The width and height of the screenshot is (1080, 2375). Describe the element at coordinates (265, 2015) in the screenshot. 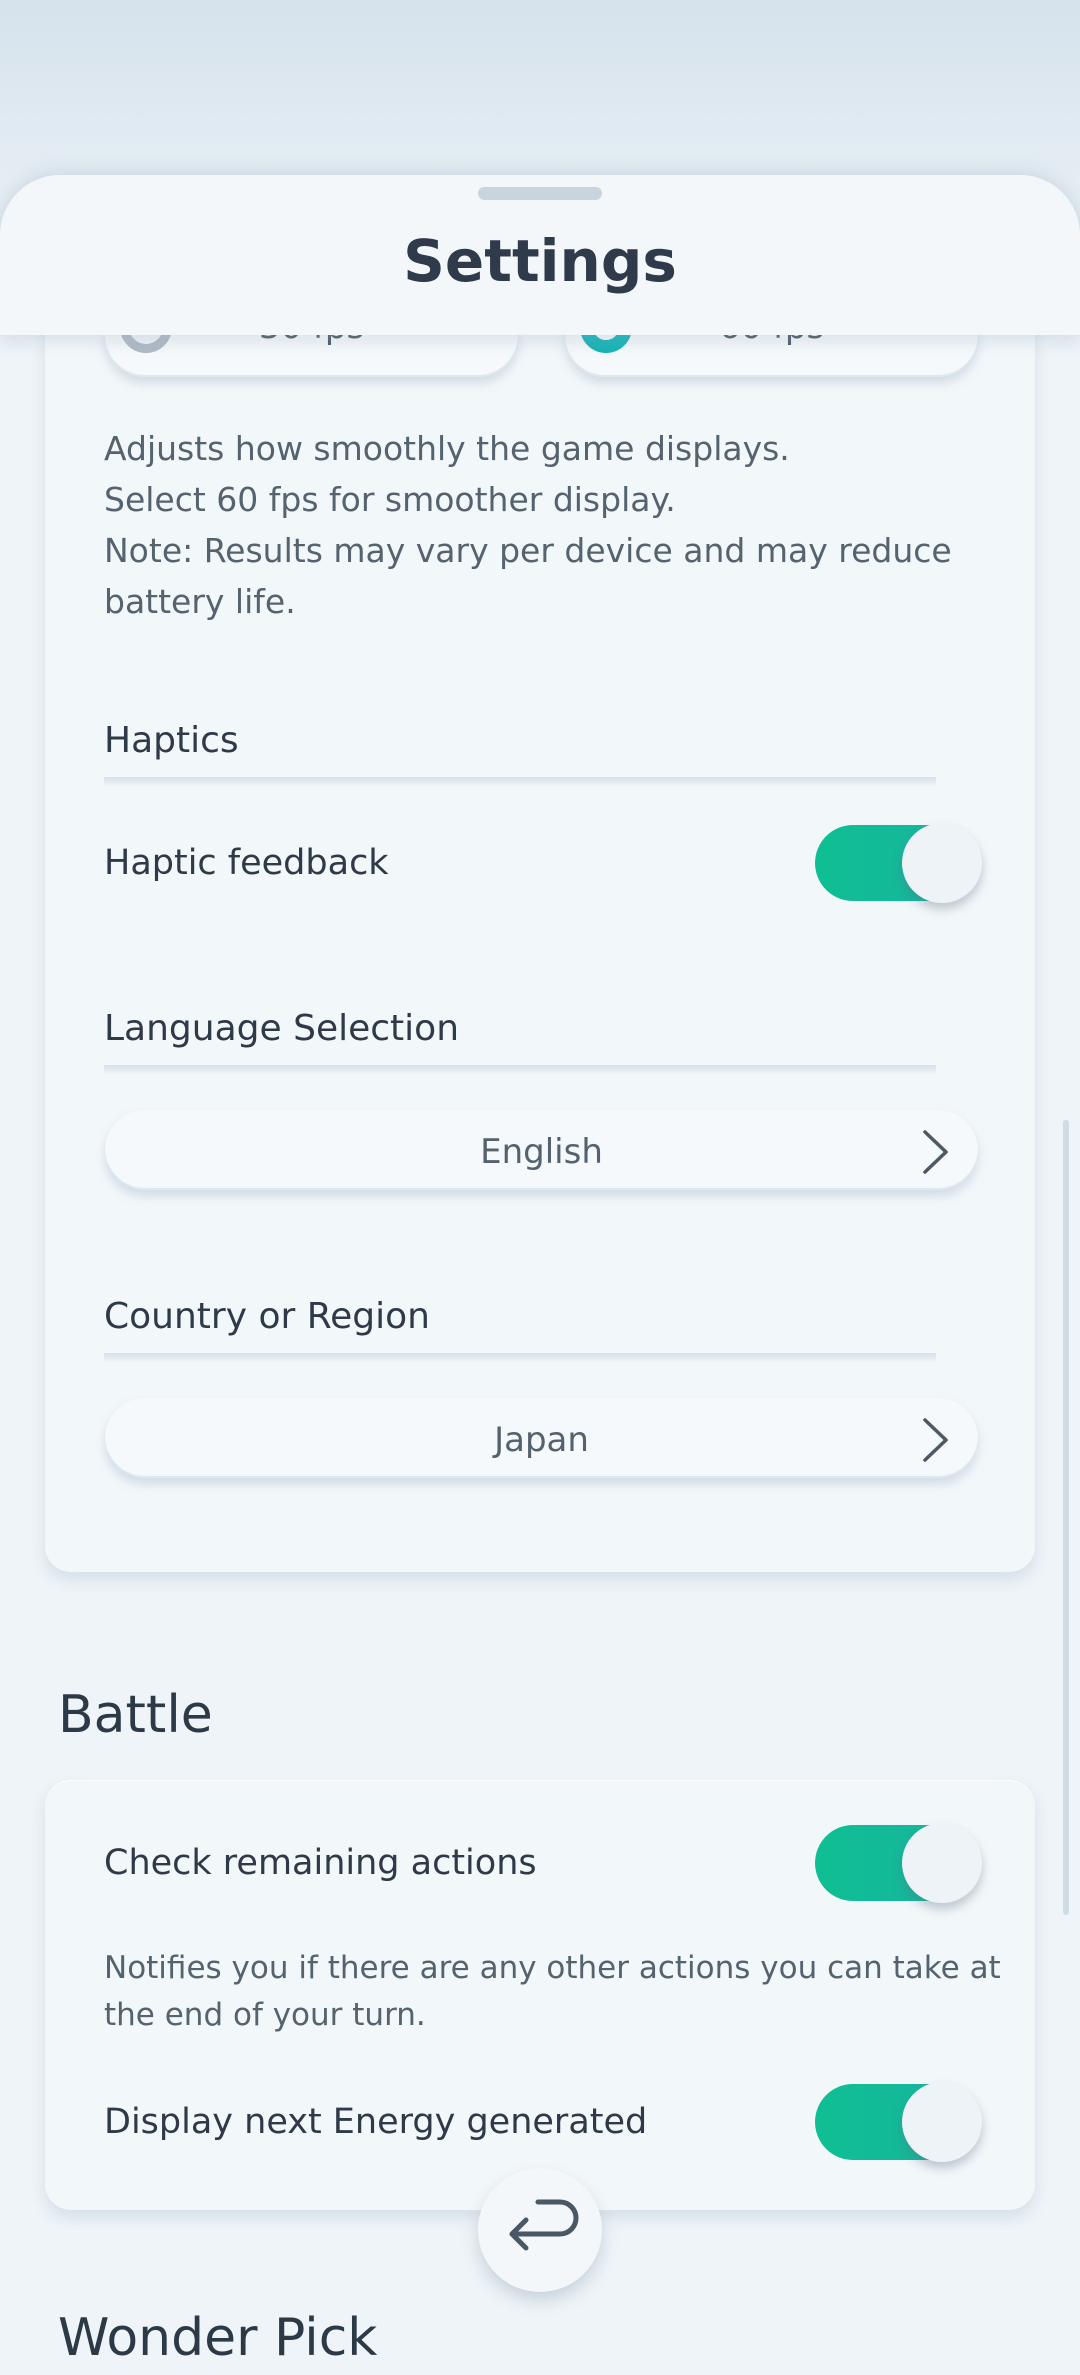

I see `check-actions-description-line-2: the end of your turn.` at that location.